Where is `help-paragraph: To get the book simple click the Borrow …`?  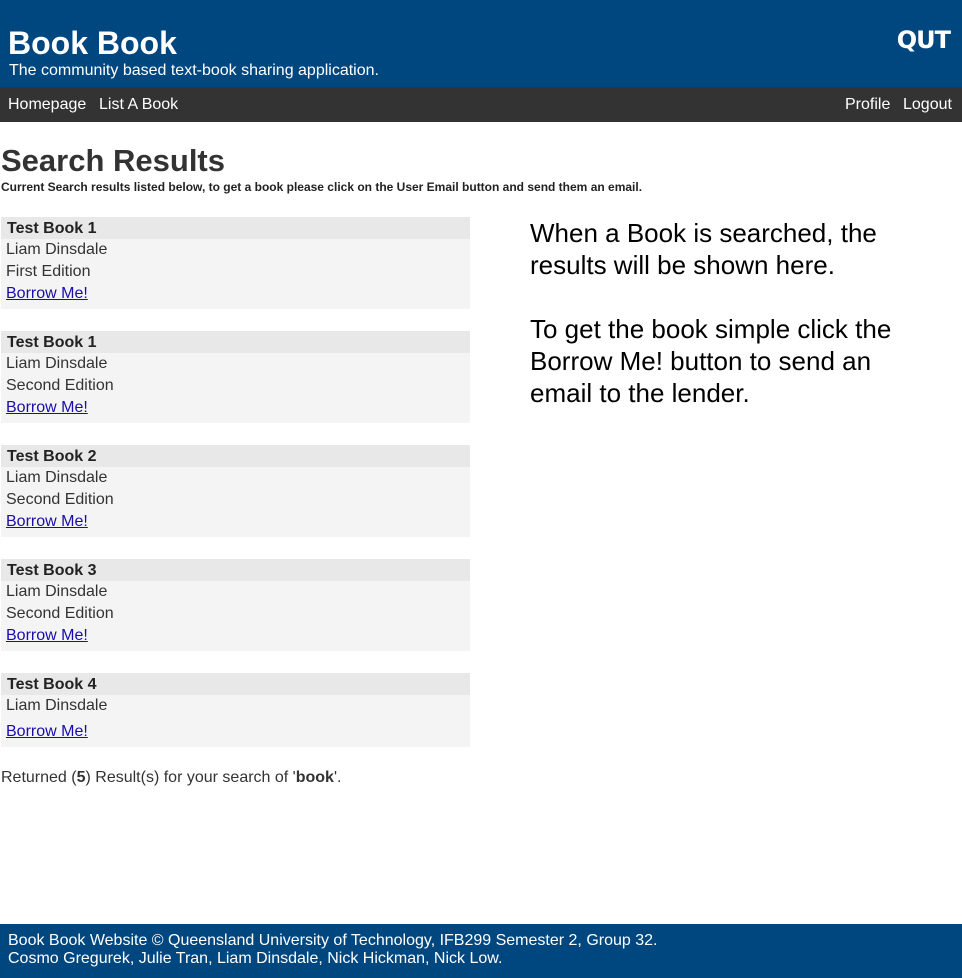 help-paragraph: To get the book simple click the Borrow … is located at coordinates (711, 361).